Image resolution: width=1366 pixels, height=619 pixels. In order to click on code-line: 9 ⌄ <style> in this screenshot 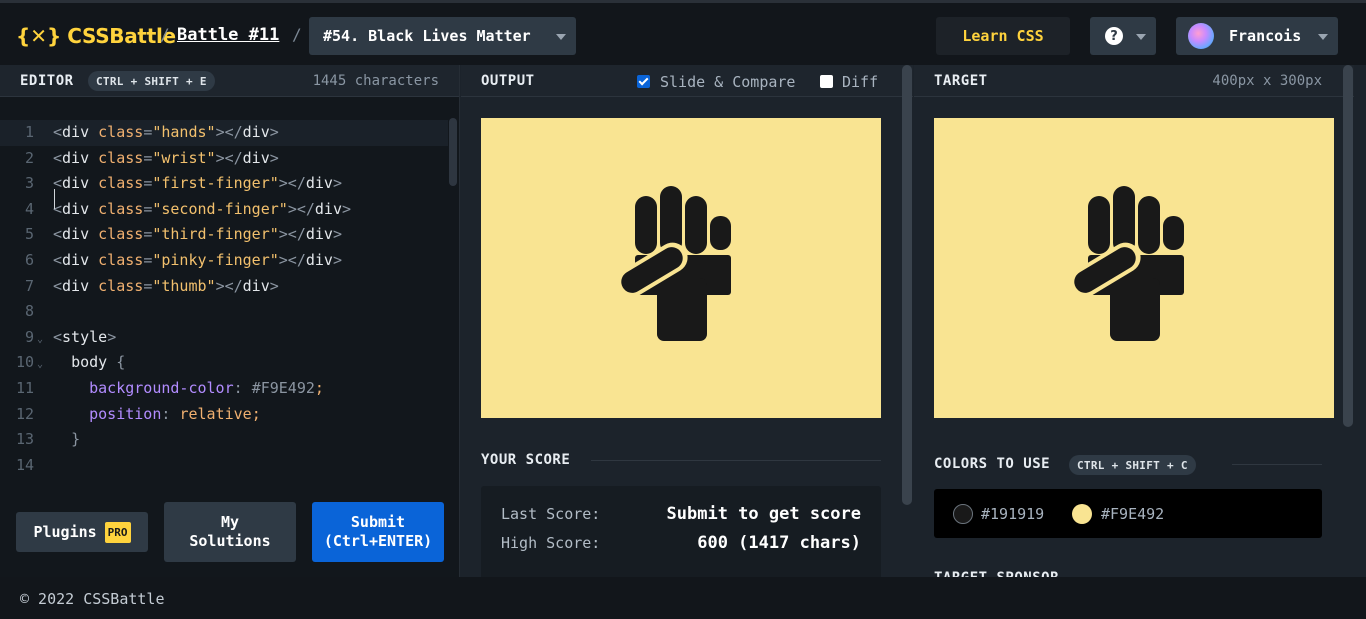, I will do `click(224, 338)`.